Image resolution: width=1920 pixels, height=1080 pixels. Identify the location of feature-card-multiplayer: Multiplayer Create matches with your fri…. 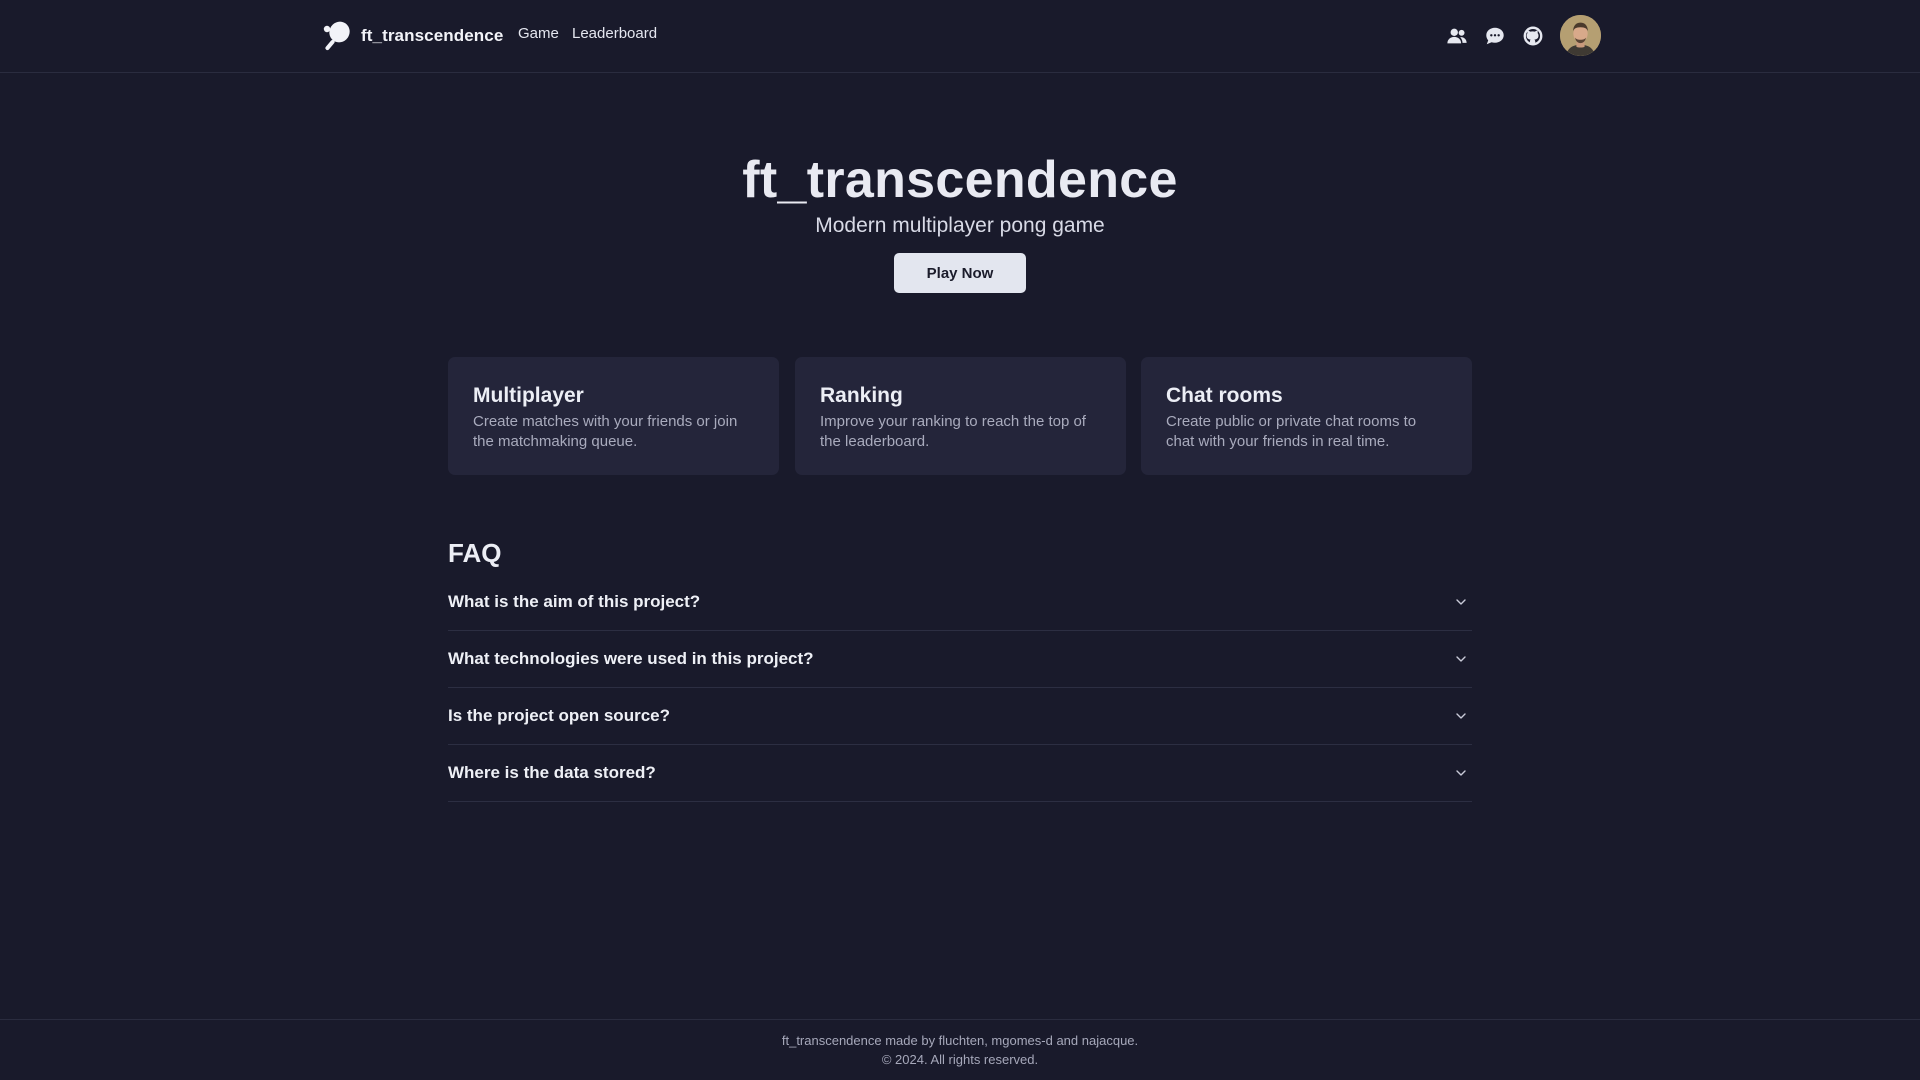
(613, 416).